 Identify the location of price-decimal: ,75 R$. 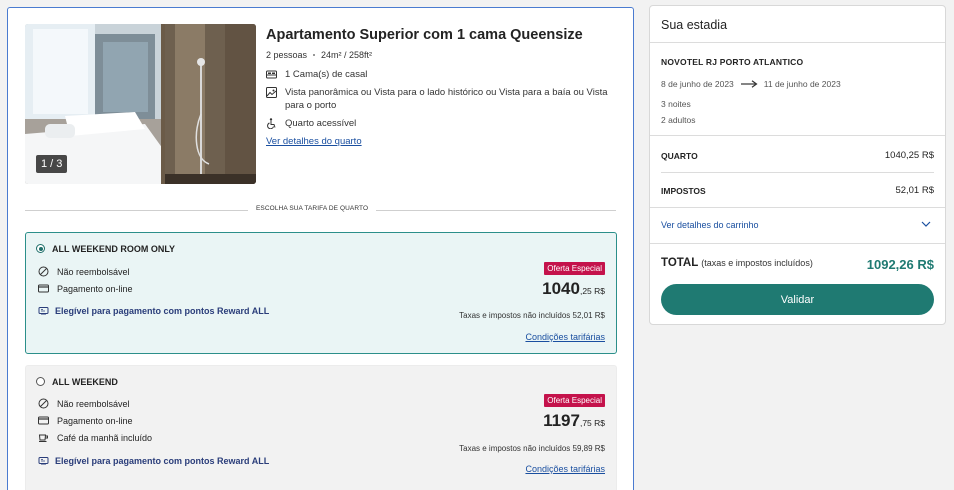
(592, 423).